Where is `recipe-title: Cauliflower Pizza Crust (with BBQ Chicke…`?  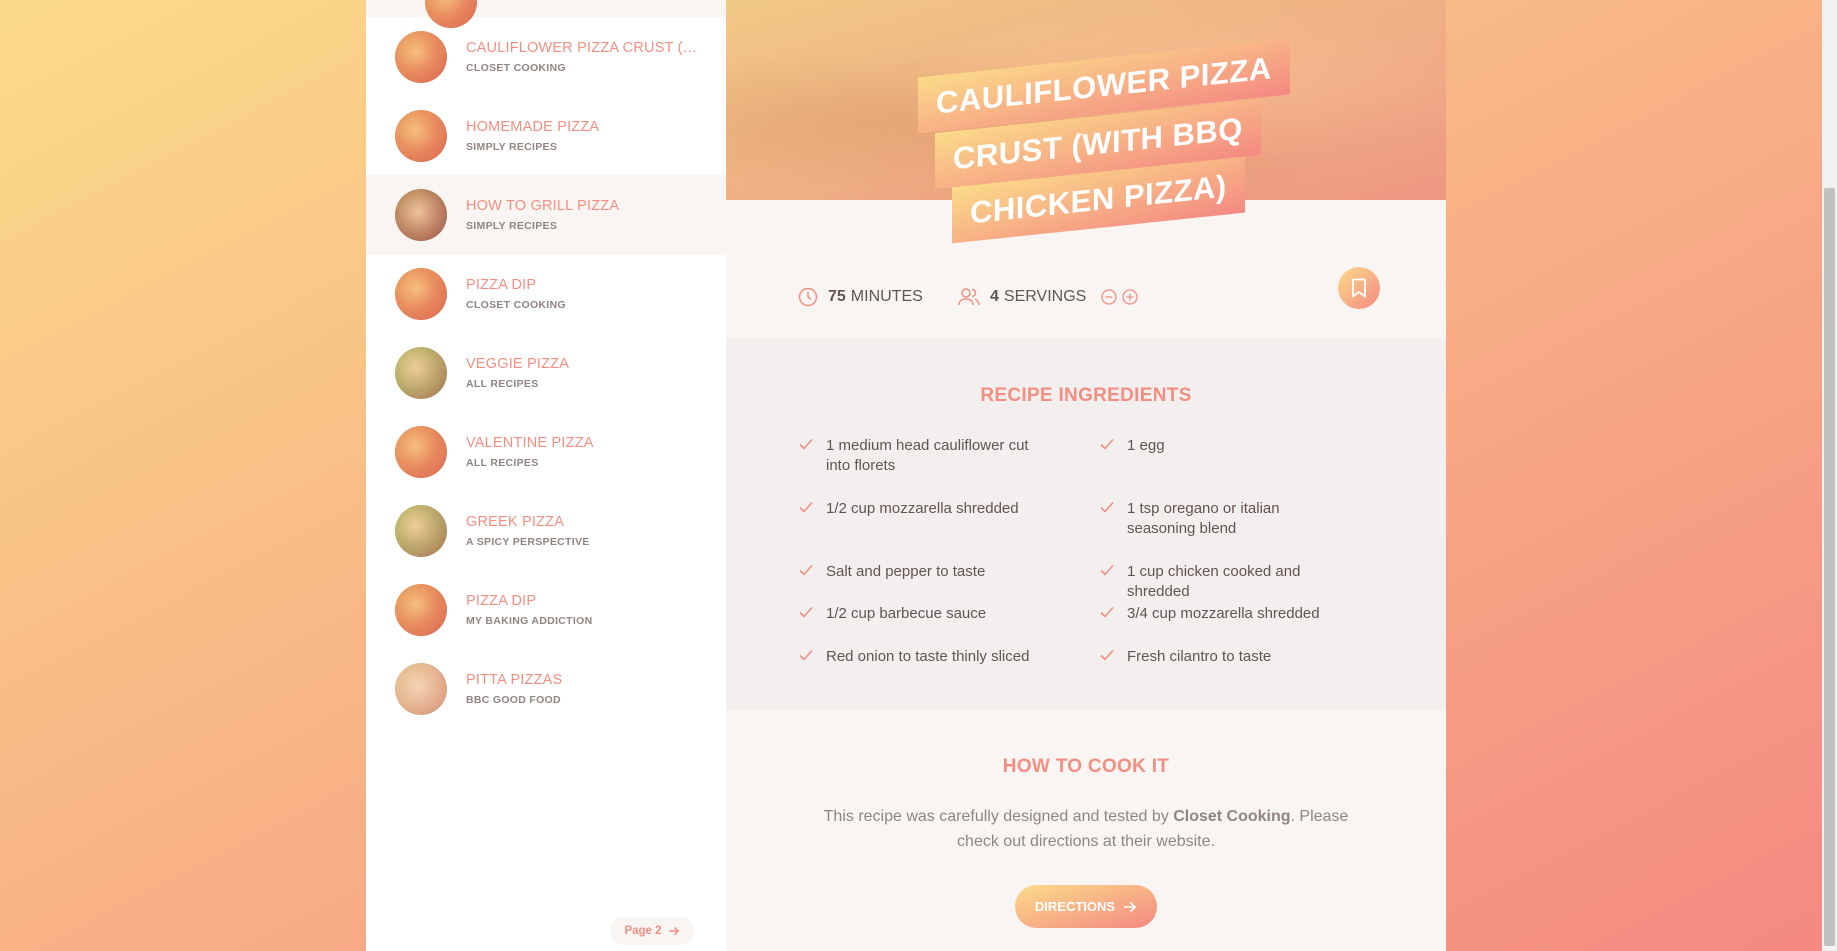 recipe-title: Cauliflower Pizza Crust (with BBQ Chicke… is located at coordinates (1086, 130).